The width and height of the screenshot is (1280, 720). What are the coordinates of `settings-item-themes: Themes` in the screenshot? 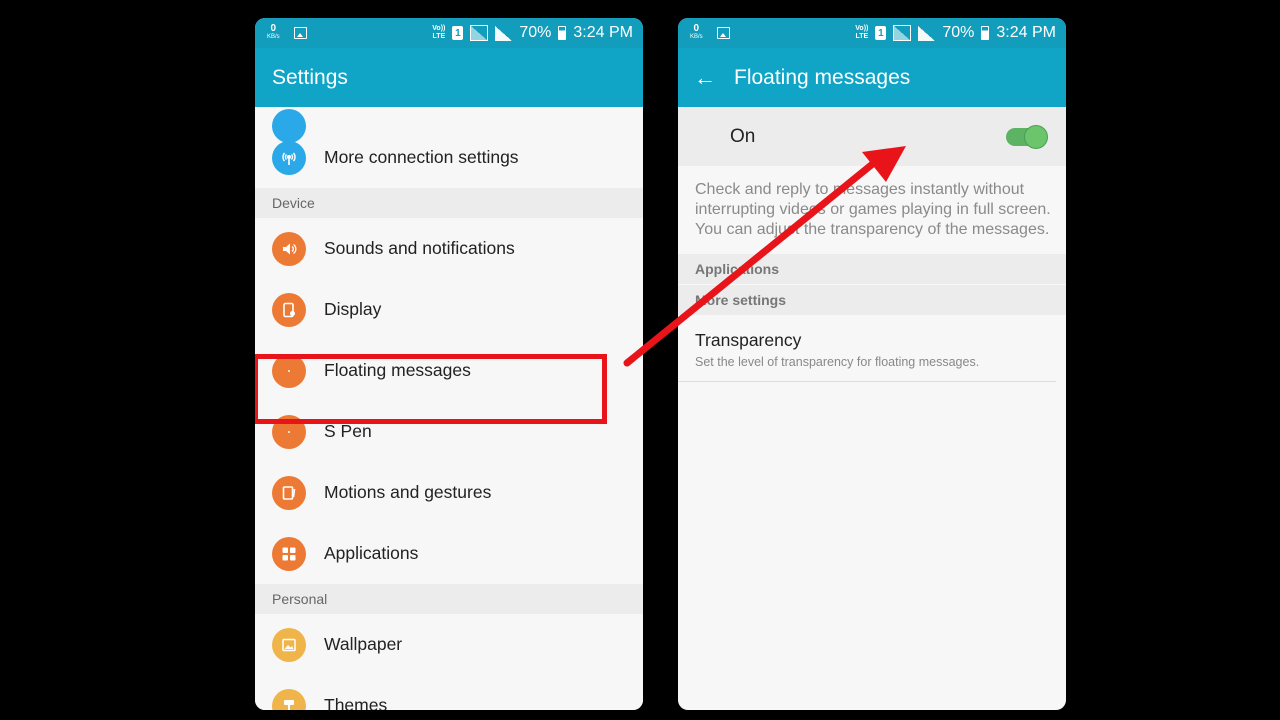 It's located at (449, 692).